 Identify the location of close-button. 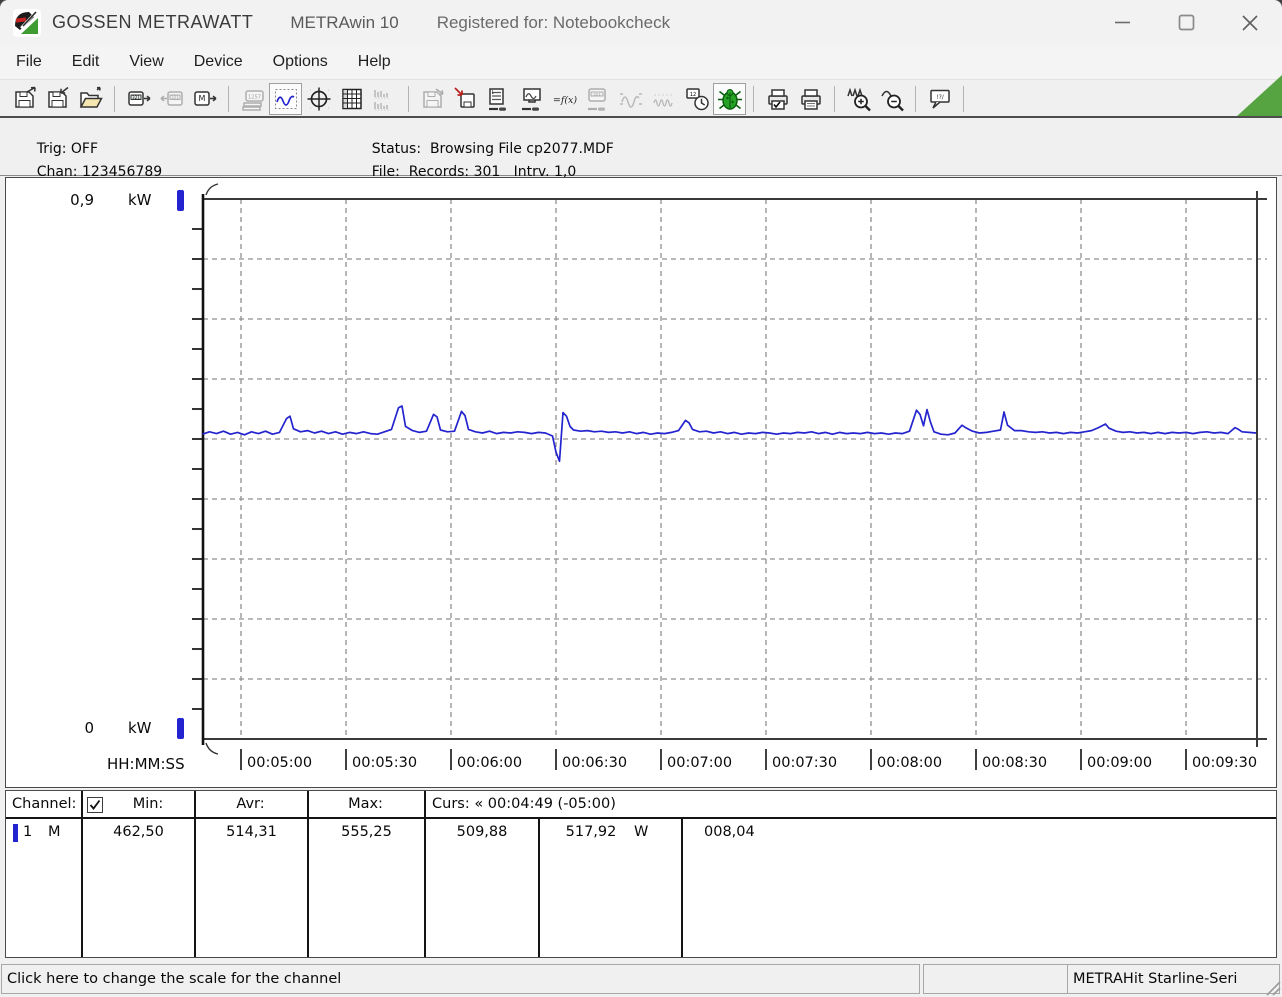
(1250, 22).